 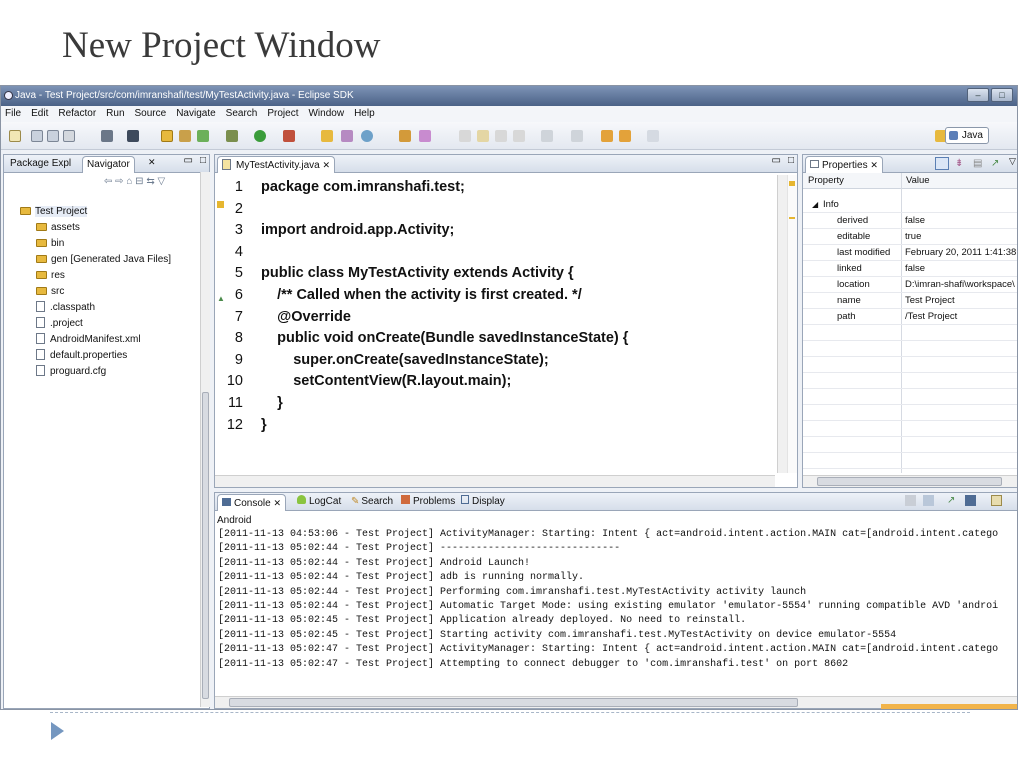 What do you see at coordinates (910, 237) in the screenshot?
I see `property-row: editable true` at bounding box center [910, 237].